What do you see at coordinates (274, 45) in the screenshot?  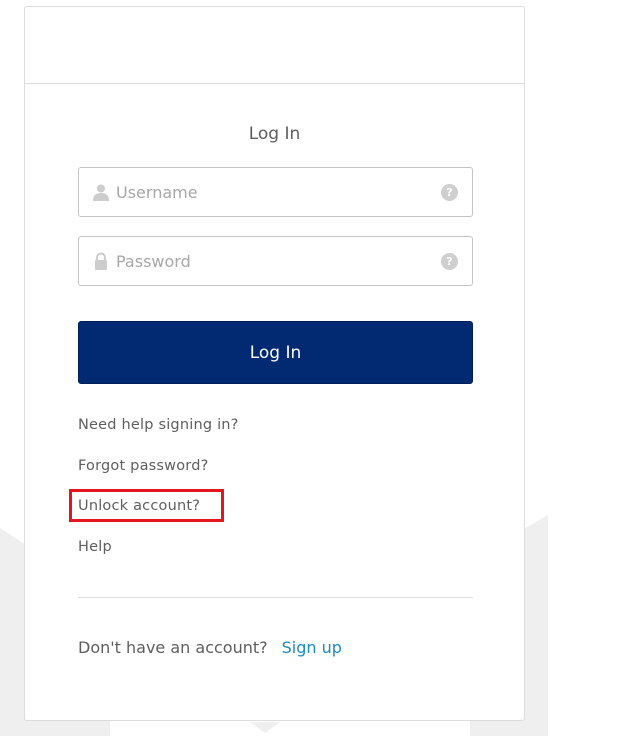 I see `card-header` at bounding box center [274, 45].